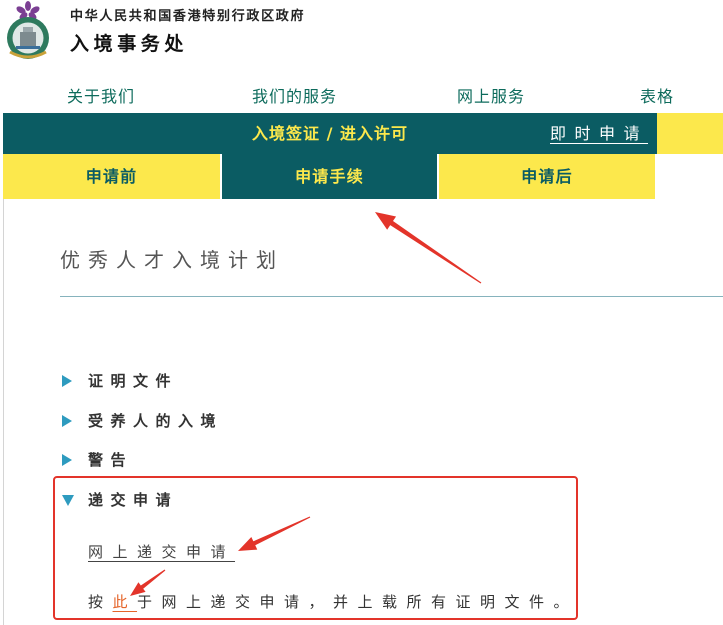  I want to click on accordion-label: 递交申请, so click(133, 500).